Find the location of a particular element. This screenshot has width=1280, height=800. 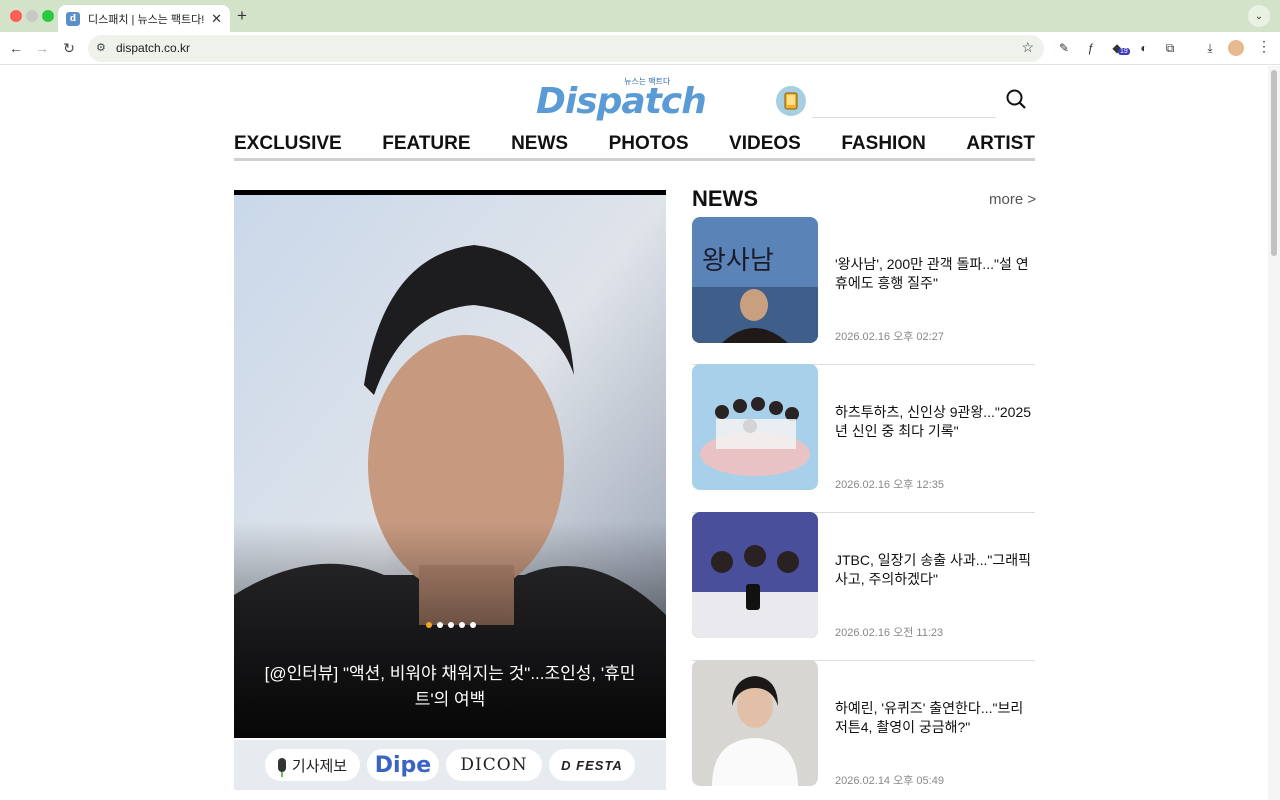

search-input is located at coordinates (904, 102).